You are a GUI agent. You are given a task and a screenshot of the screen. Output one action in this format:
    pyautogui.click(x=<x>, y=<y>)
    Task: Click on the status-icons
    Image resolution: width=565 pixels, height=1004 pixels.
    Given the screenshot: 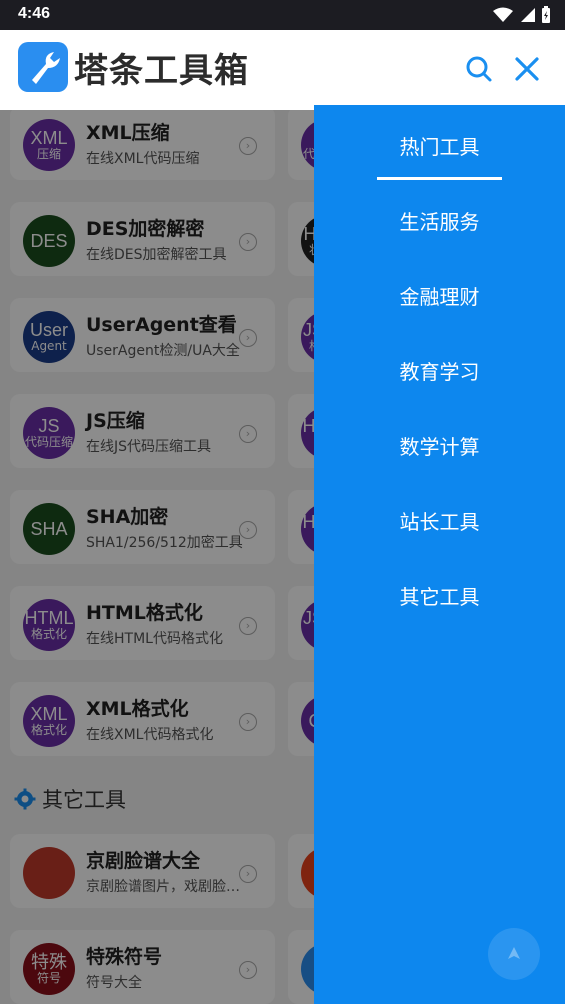 What is the action you would take?
    pyautogui.click(x=522, y=15)
    